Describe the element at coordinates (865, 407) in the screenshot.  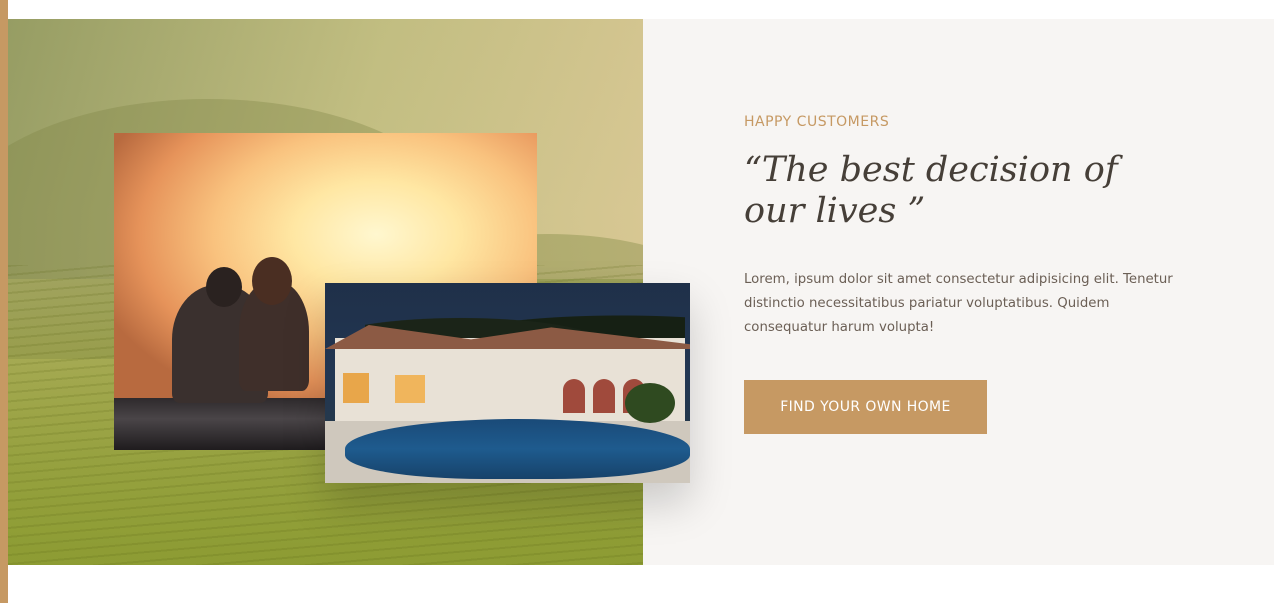
I see `find-your-own-home-button: FIND YOUR OWN HOME` at that location.